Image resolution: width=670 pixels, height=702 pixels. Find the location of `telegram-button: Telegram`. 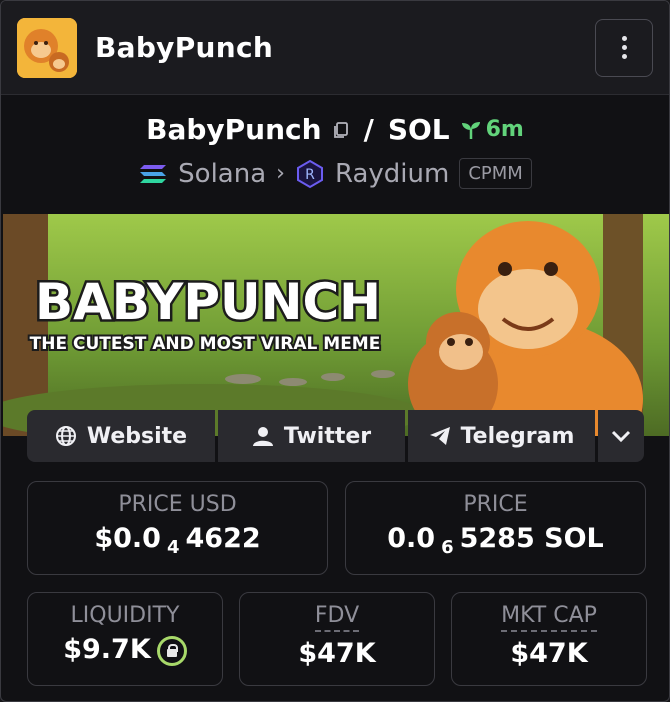

telegram-button: Telegram is located at coordinates (501, 436).